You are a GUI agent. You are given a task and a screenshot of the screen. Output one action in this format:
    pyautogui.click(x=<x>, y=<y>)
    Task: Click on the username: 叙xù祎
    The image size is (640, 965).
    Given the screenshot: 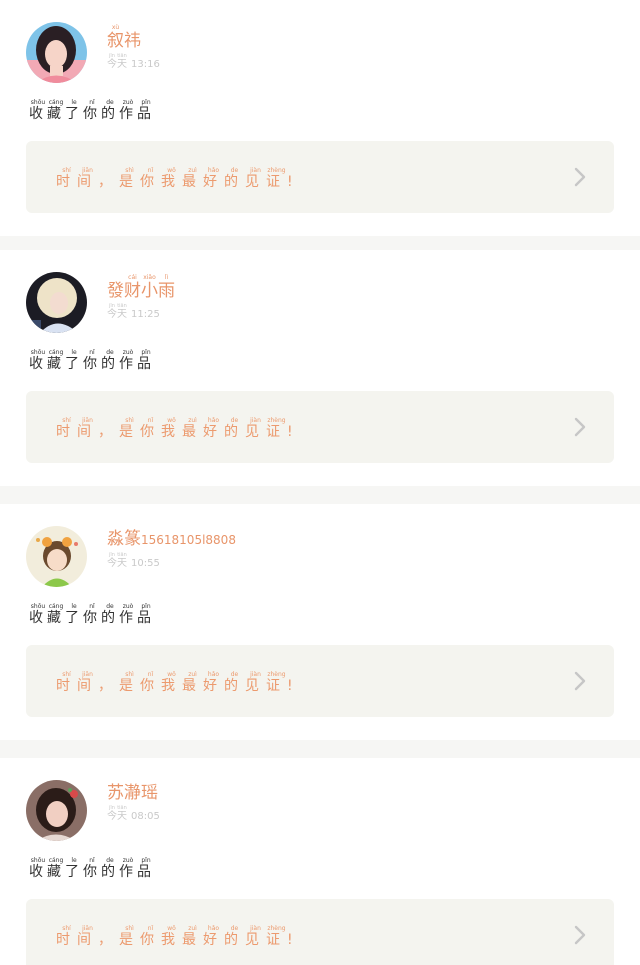 What is the action you would take?
    pyautogui.click(x=133, y=38)
    